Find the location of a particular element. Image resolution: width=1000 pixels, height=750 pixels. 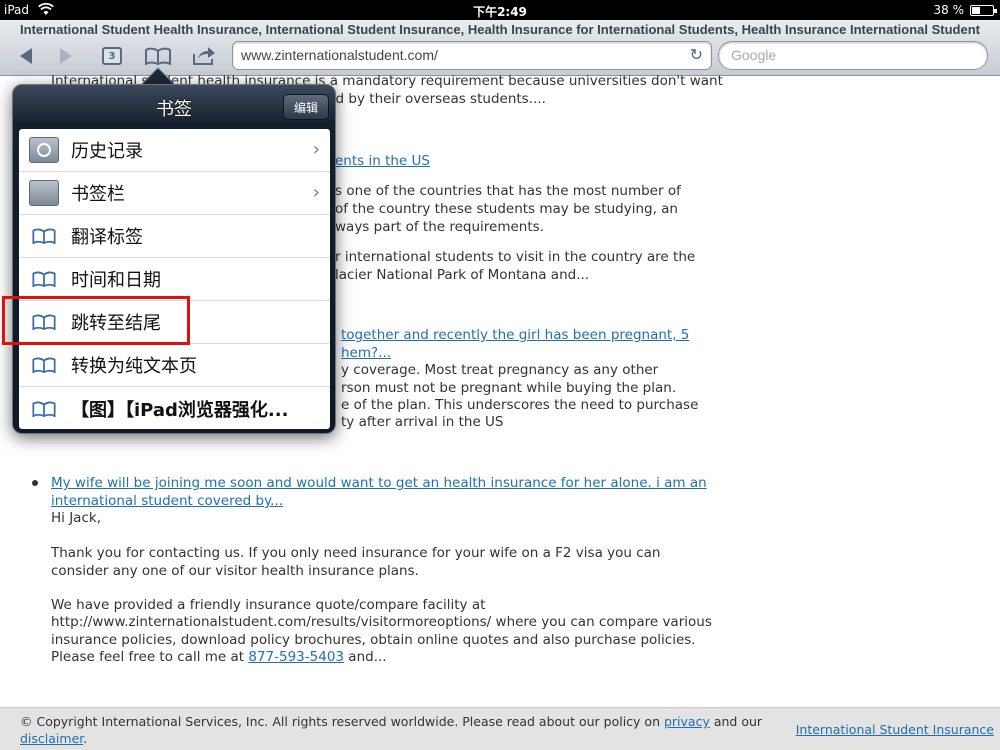

tabs-button: 3 is located at coordinates (112, 56).